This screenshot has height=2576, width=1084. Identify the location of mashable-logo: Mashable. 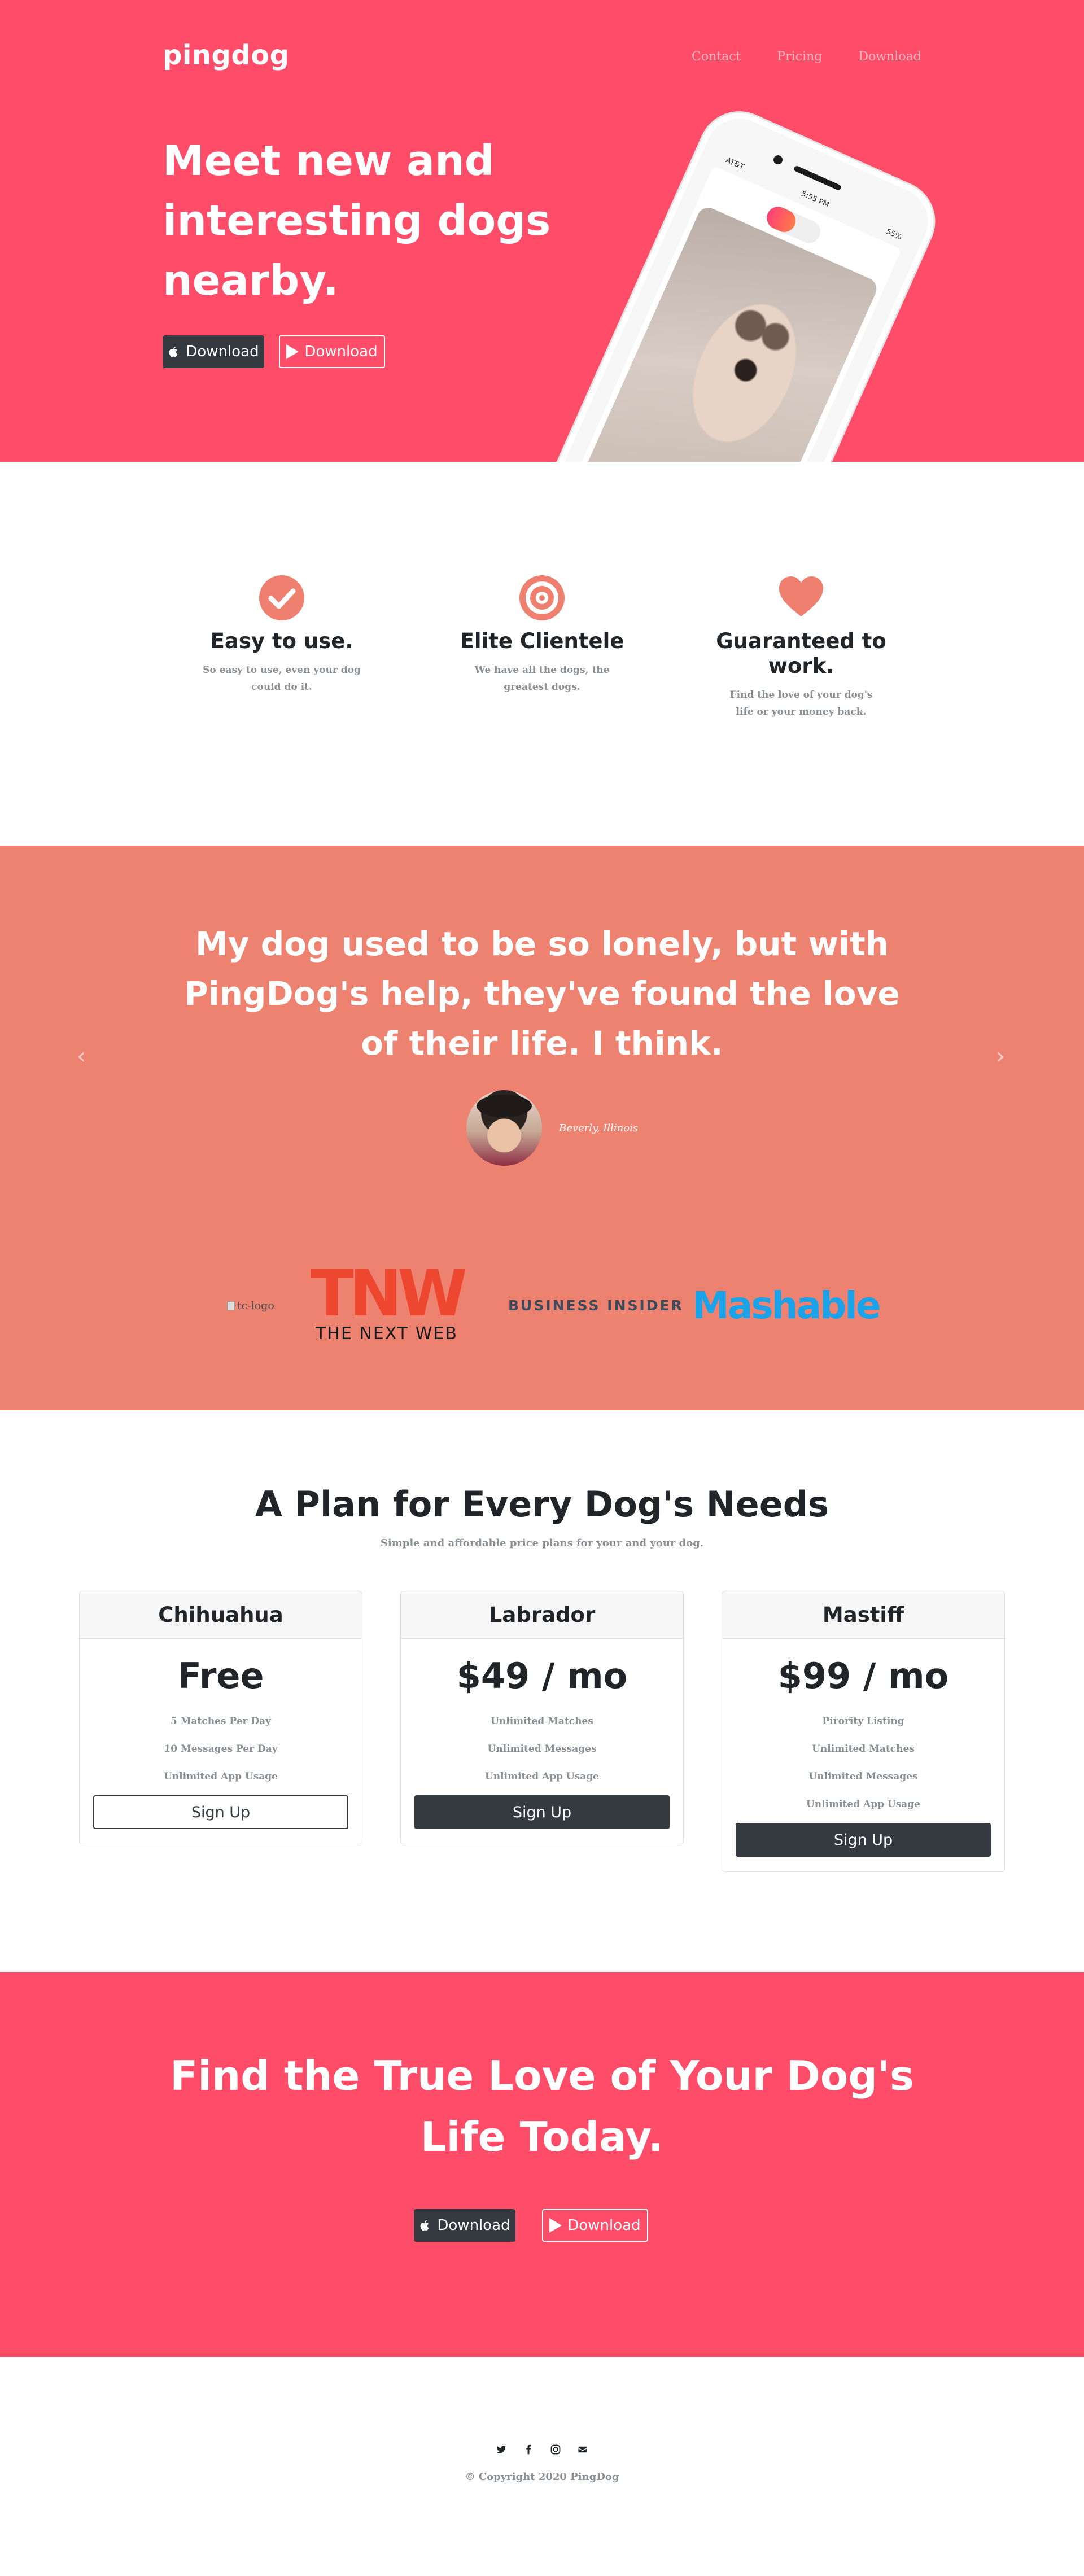
(786, 1306).